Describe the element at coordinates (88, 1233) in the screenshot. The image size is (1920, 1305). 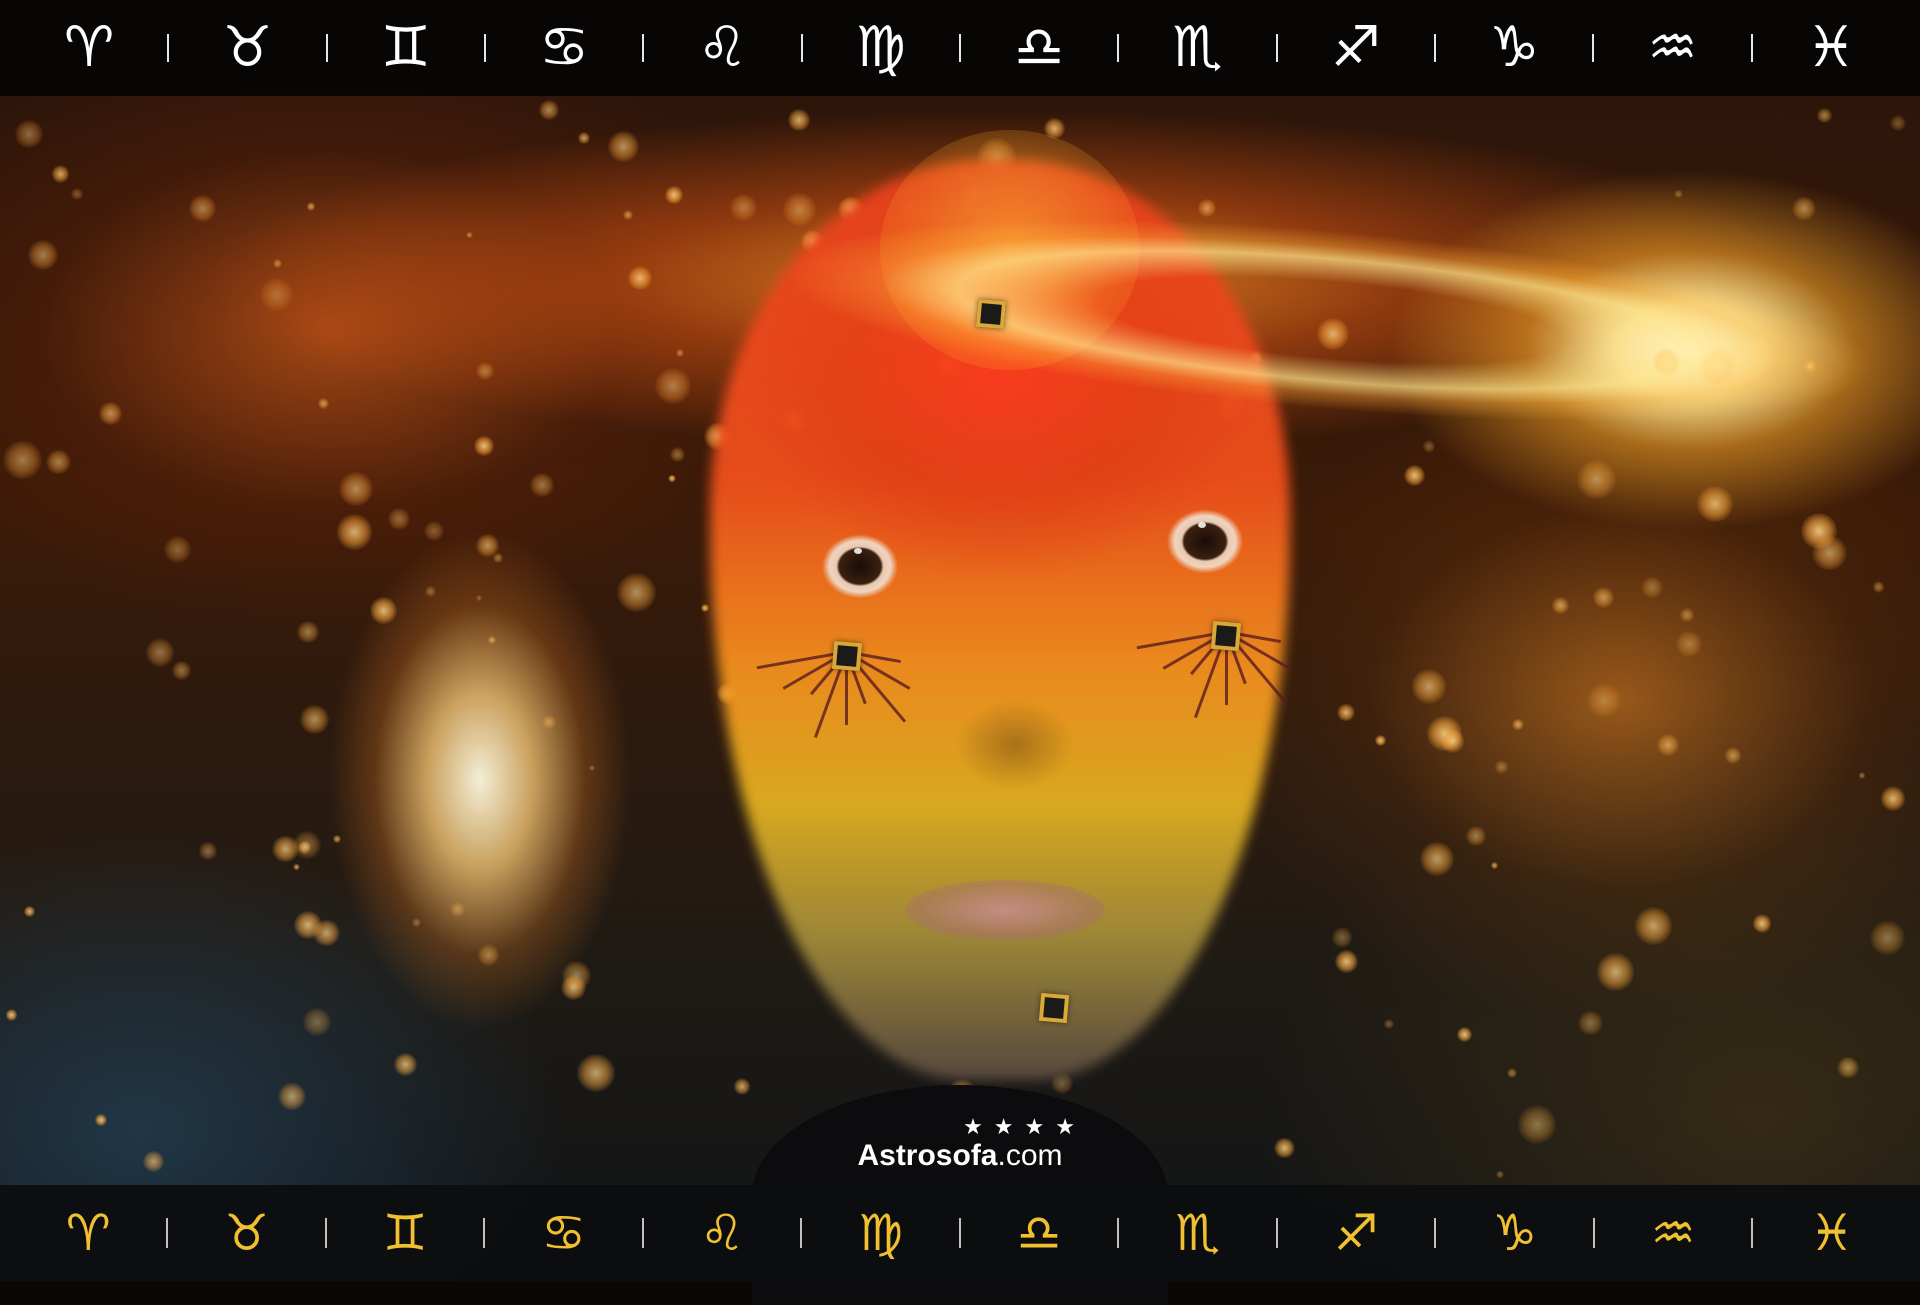
I see `aries-ram-icon: ♈` at that location.